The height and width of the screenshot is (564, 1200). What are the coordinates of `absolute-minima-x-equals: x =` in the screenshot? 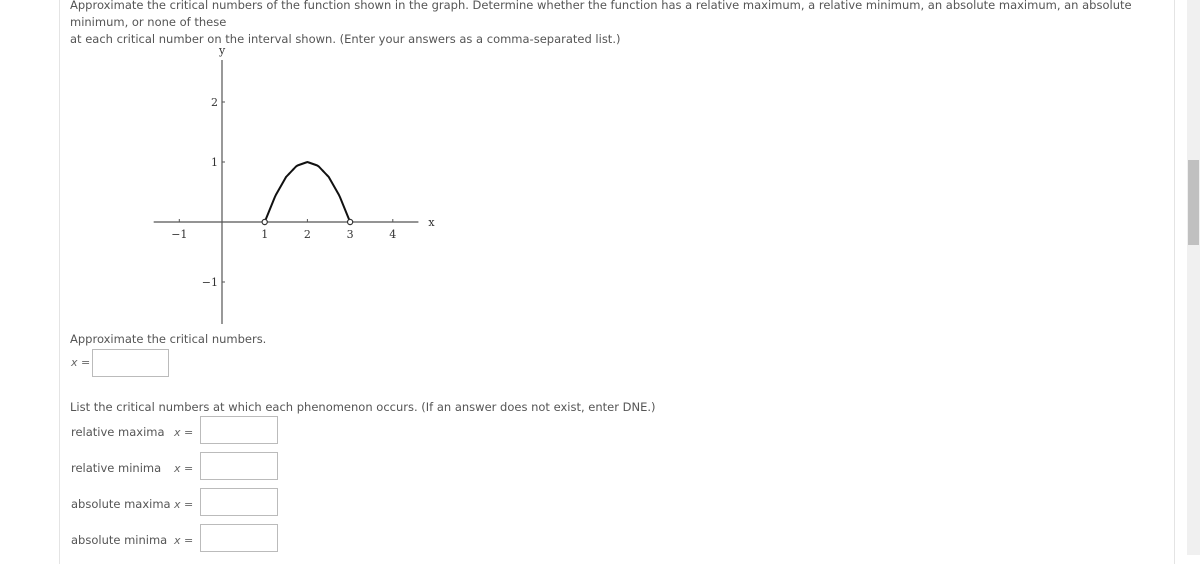 It's located at (183, 540).